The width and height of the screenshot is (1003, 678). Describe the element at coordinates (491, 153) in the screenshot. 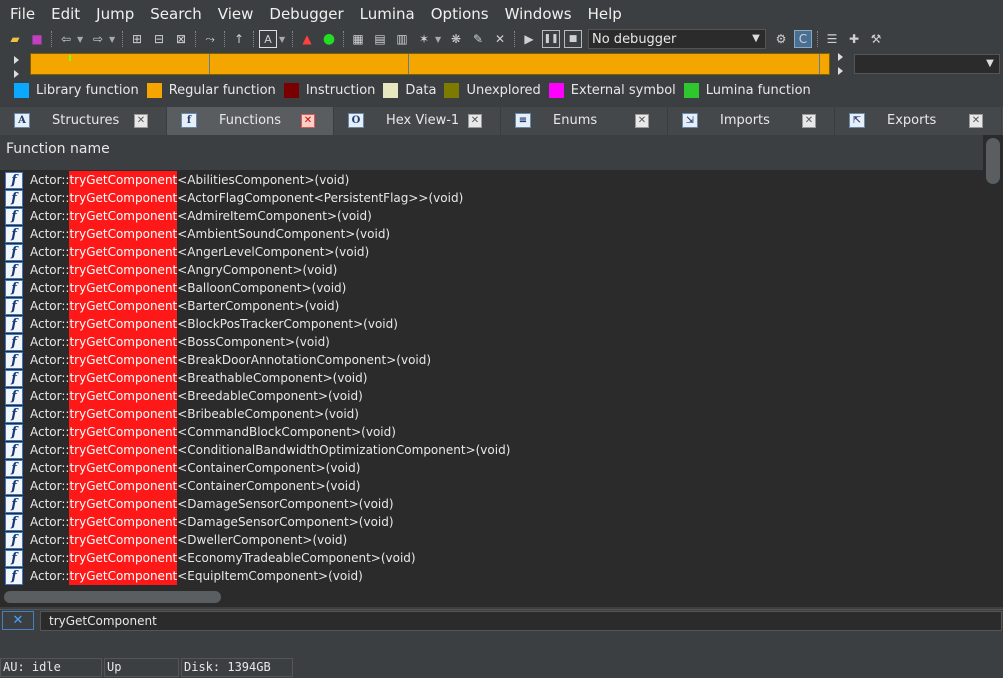

I see `function-list-header: Function name` at that location.